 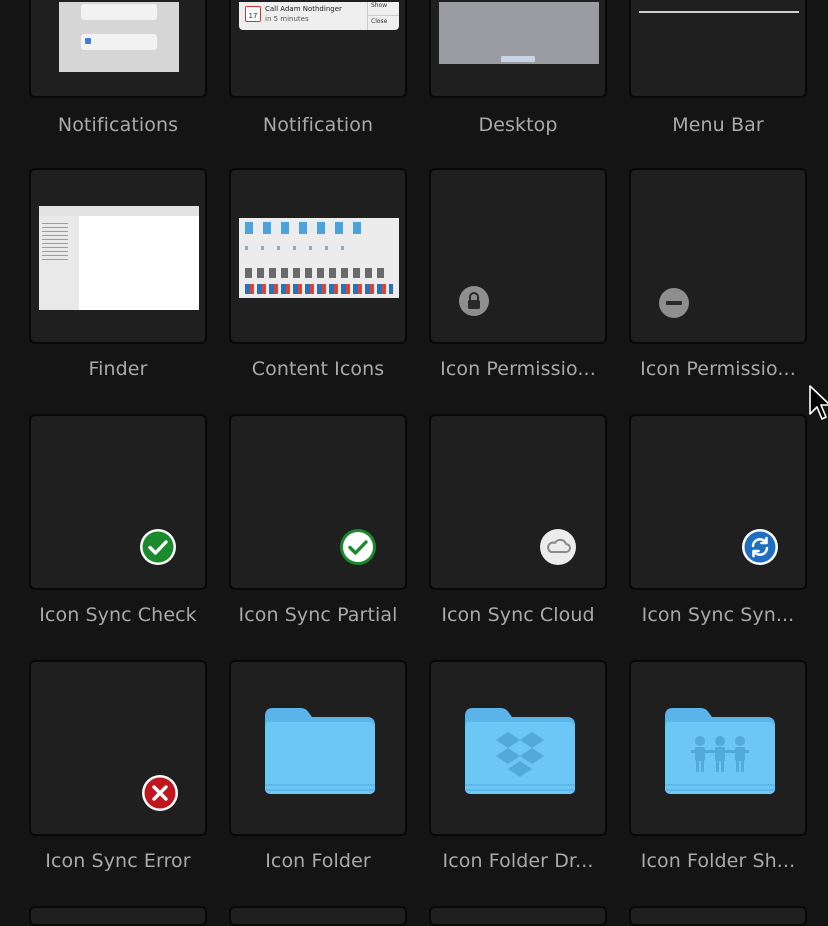 What do you see at coordinates (358, 547) in the screenshot?
I see `check-outline-icon` at bounding box center [358, 547].